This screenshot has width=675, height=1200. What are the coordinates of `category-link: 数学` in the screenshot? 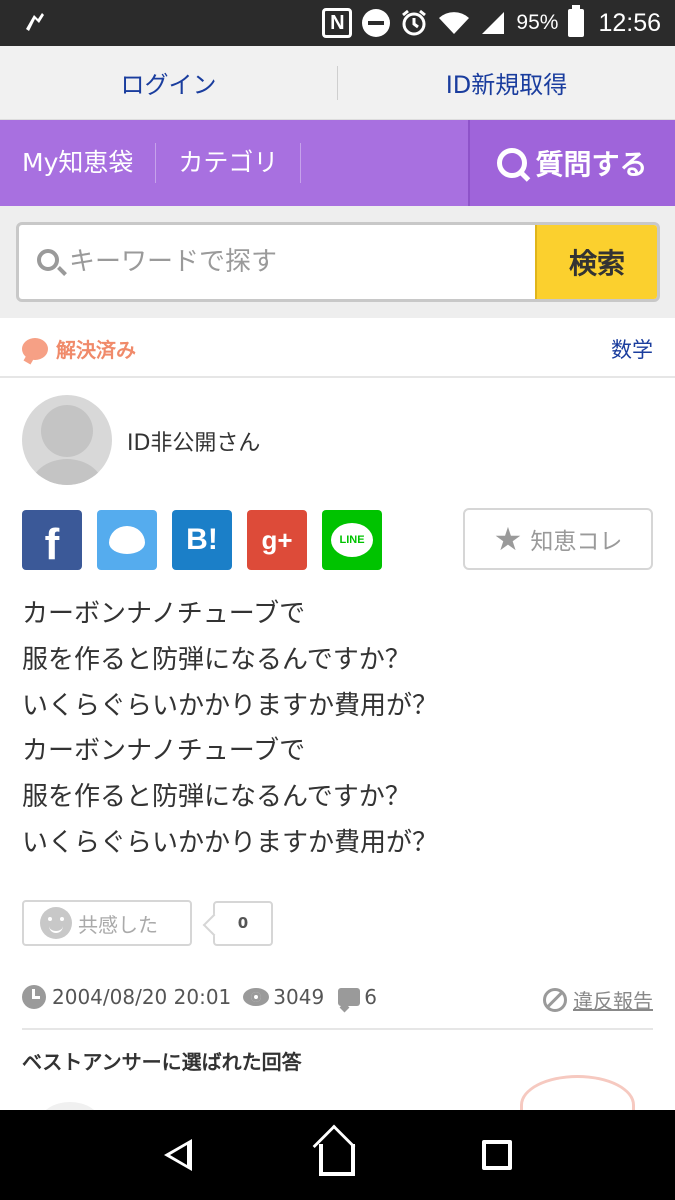 It's located at (632, 349).